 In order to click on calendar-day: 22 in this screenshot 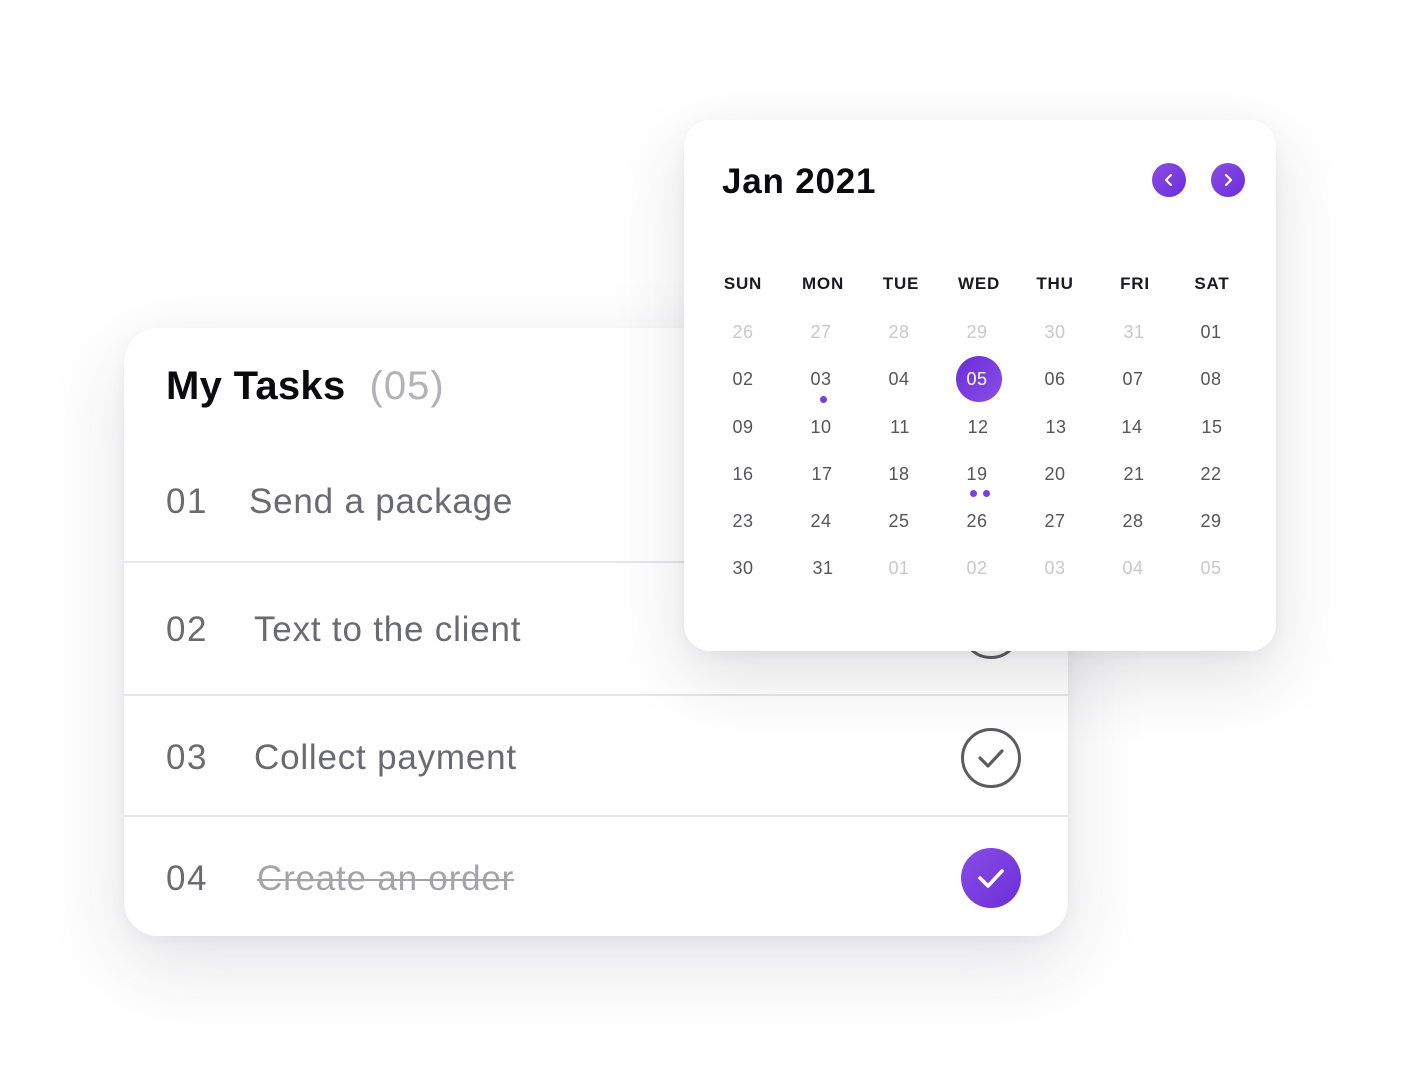, I will do `click(1211, 474)`.